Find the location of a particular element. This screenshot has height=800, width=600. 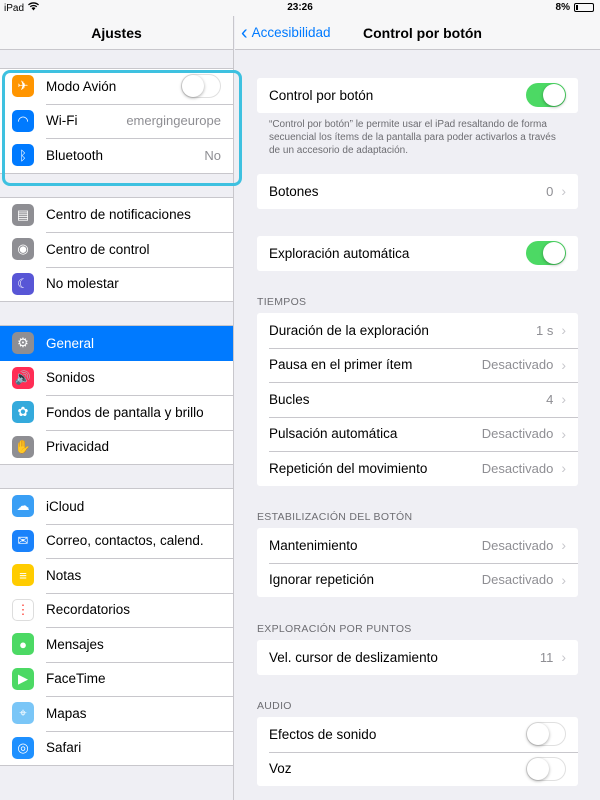

audio-label: Voz is located at coordinates (280, 769).